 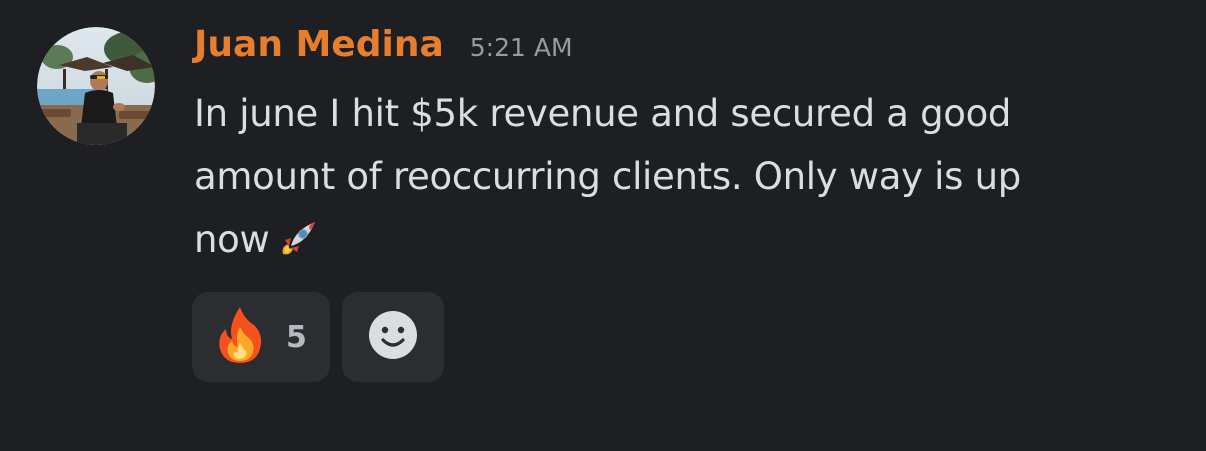 I want to click on author-name: Juan Medina, so click(x=319, y=44).